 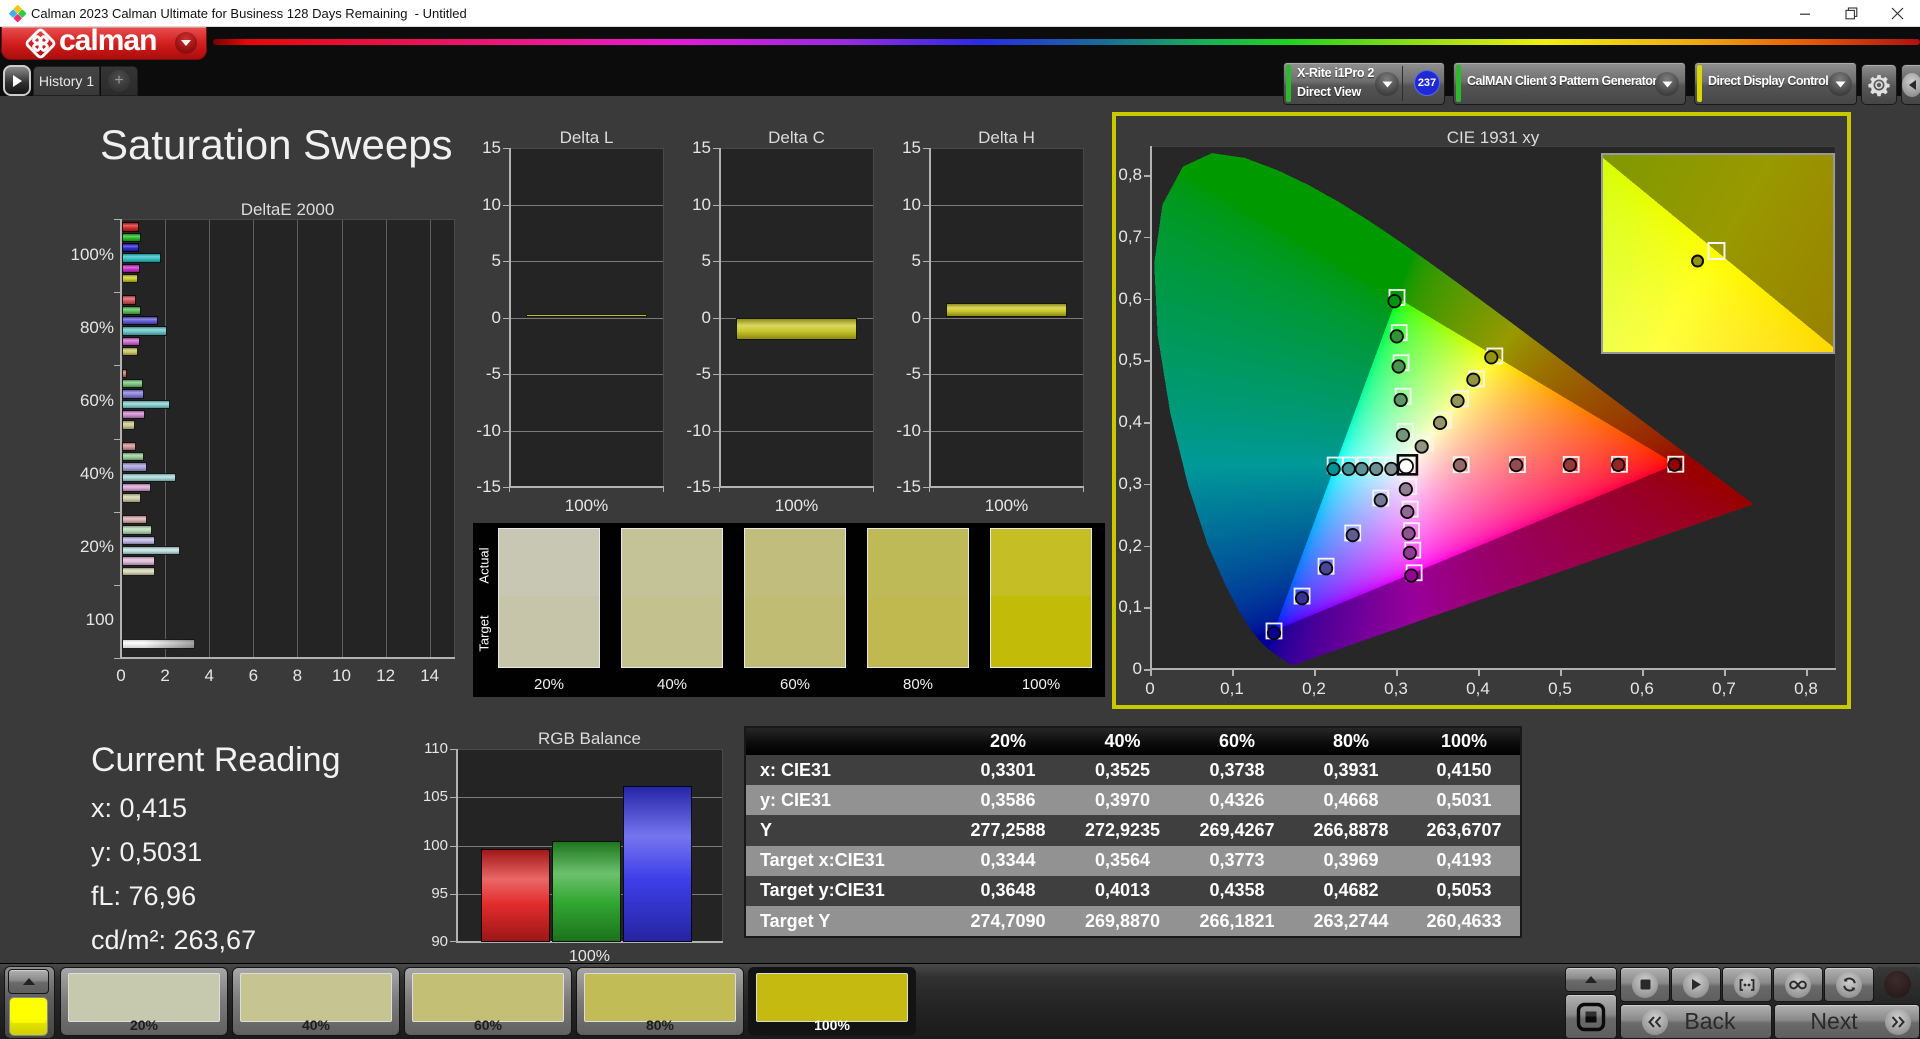 What do you see at coordinates (832, 1025) in the screenshot?
I see `swatch-label: 100%` at bounding box center [832, 1025].